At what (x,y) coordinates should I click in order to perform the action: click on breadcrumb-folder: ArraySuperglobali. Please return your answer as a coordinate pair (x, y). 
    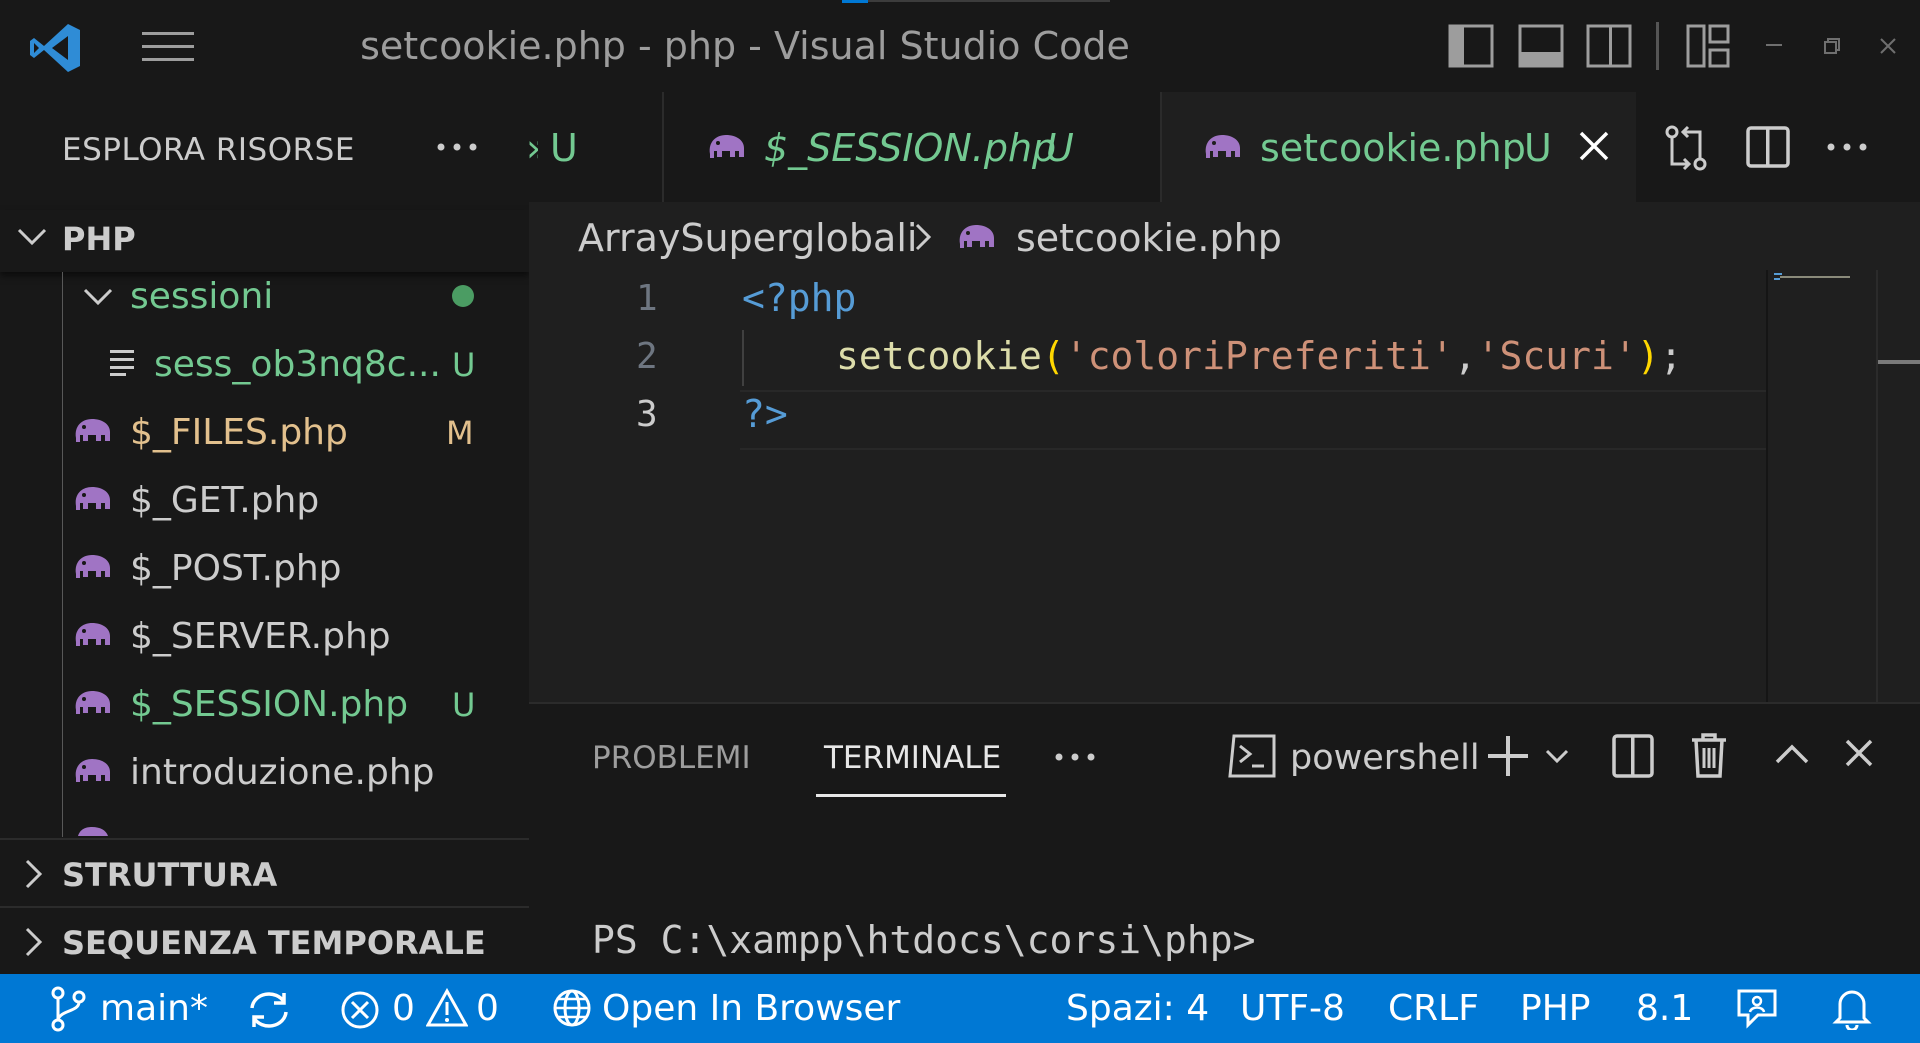
    Looking at the image, I should click on (747, 238).